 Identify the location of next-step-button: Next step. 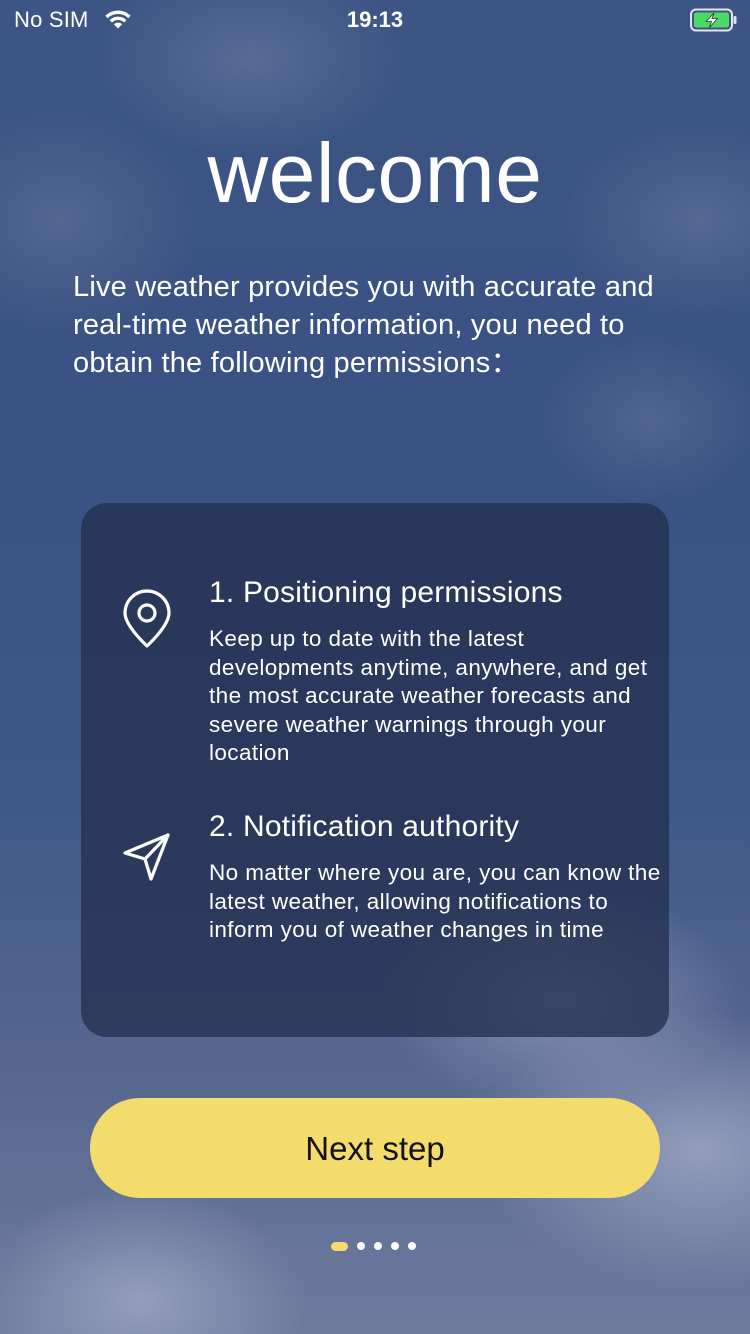
(375, 1148).